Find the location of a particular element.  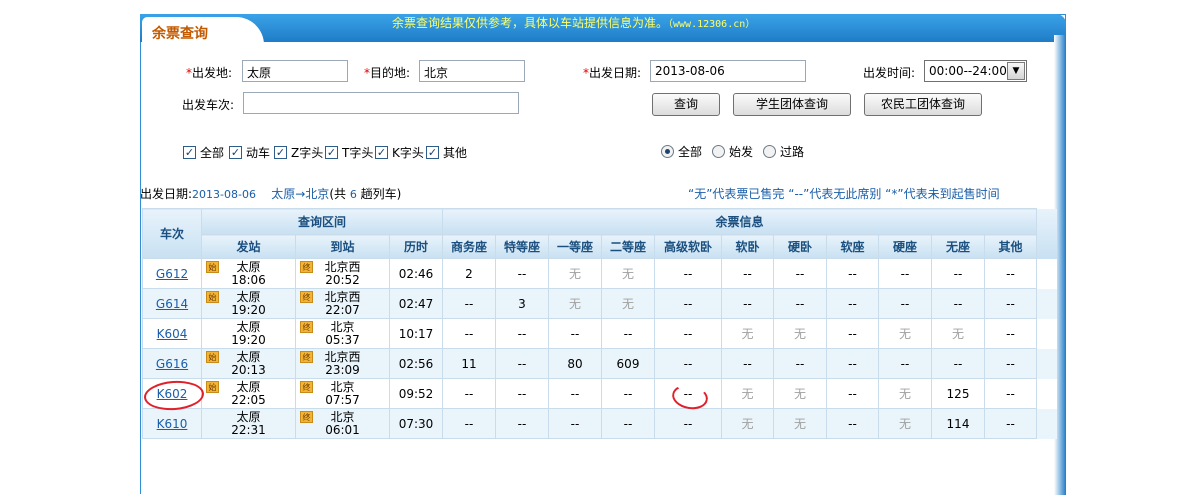

group-tickets-header: 余票信息 is located at coordinates (739, 221).